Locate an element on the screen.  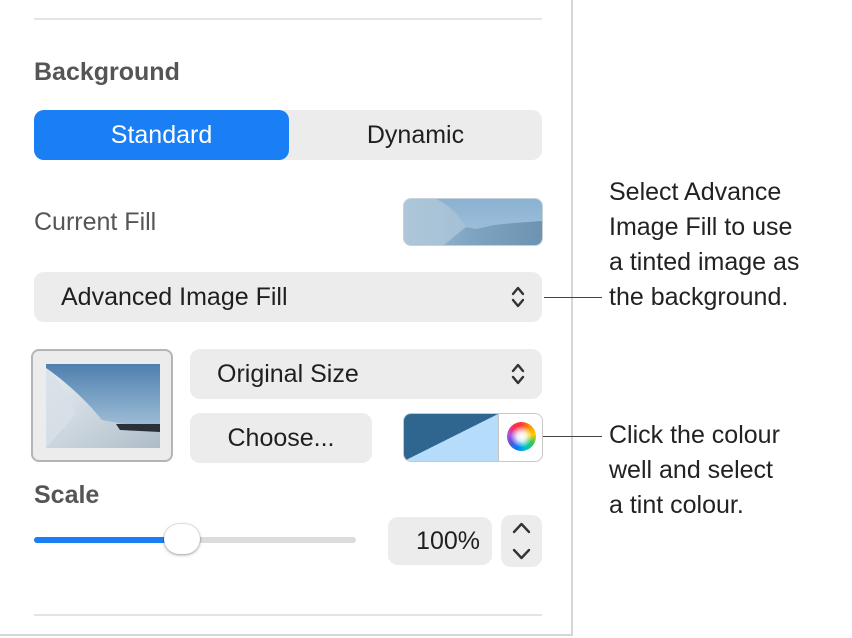
fill-callout-line: a tinted image as is located at coordinates (704, 262).